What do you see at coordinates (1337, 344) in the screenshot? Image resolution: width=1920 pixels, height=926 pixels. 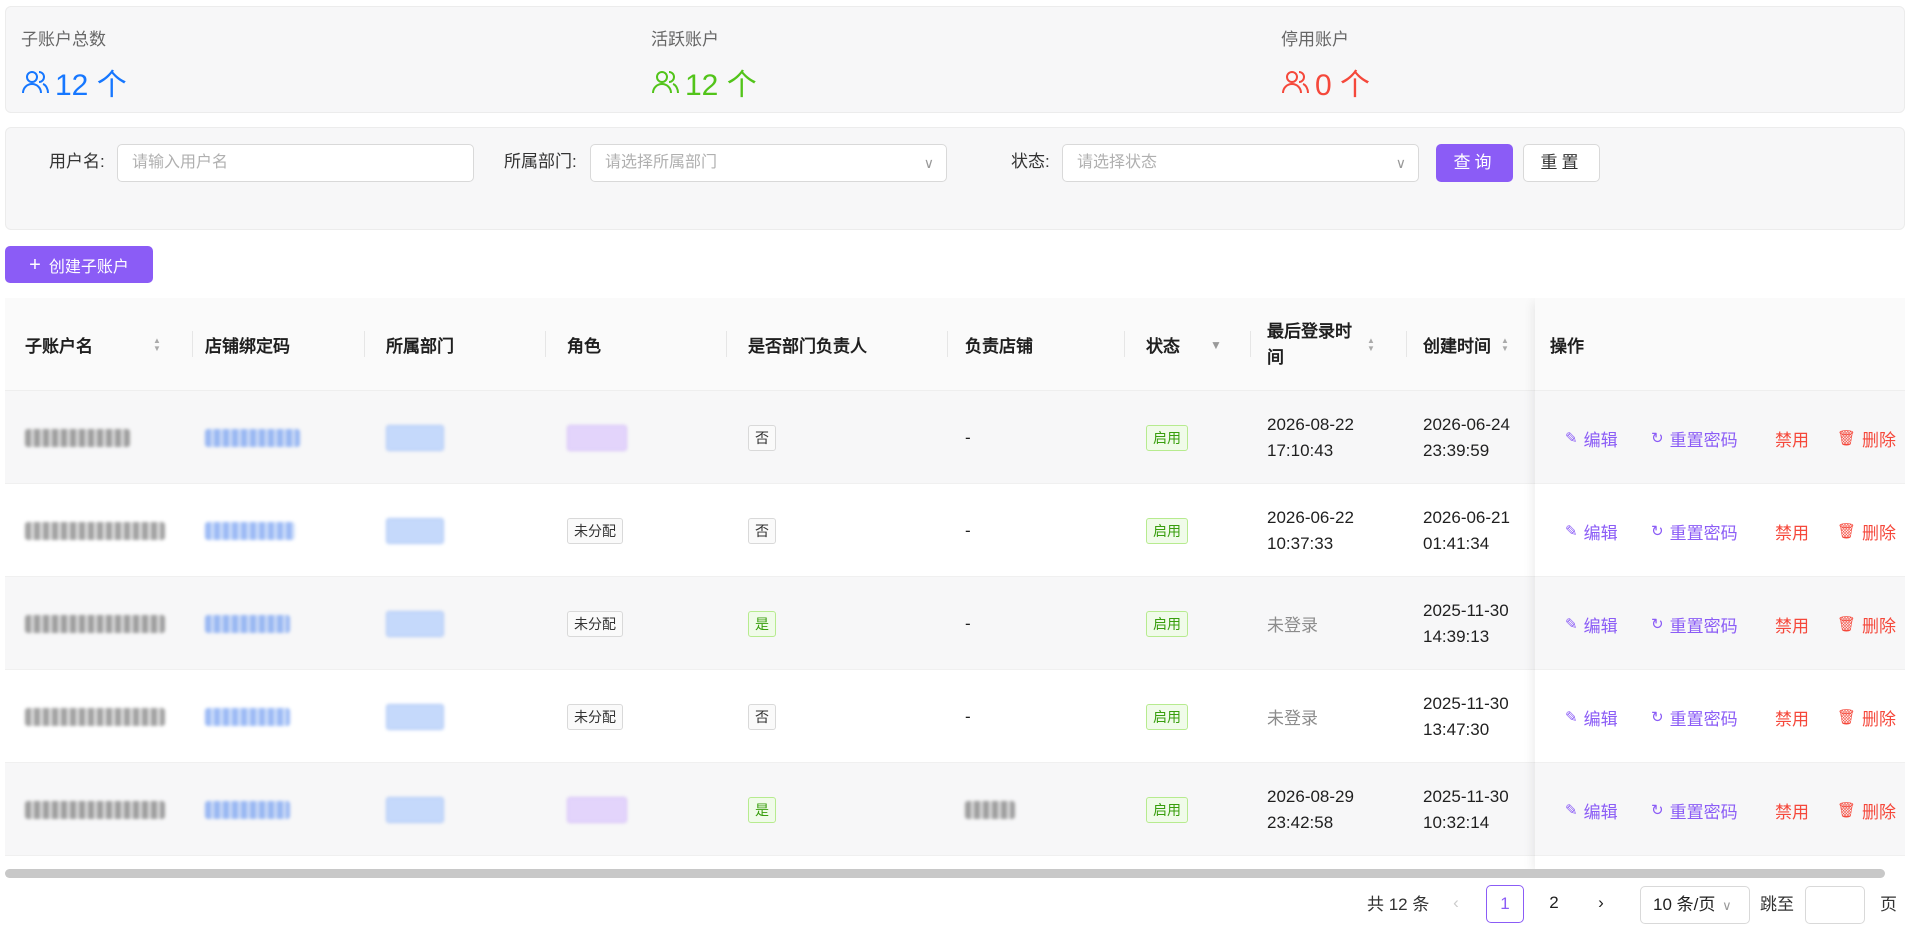 I see `col-header-last-login: 最后登录时间 ▲ ▼` at bounding box center [1337, 344].